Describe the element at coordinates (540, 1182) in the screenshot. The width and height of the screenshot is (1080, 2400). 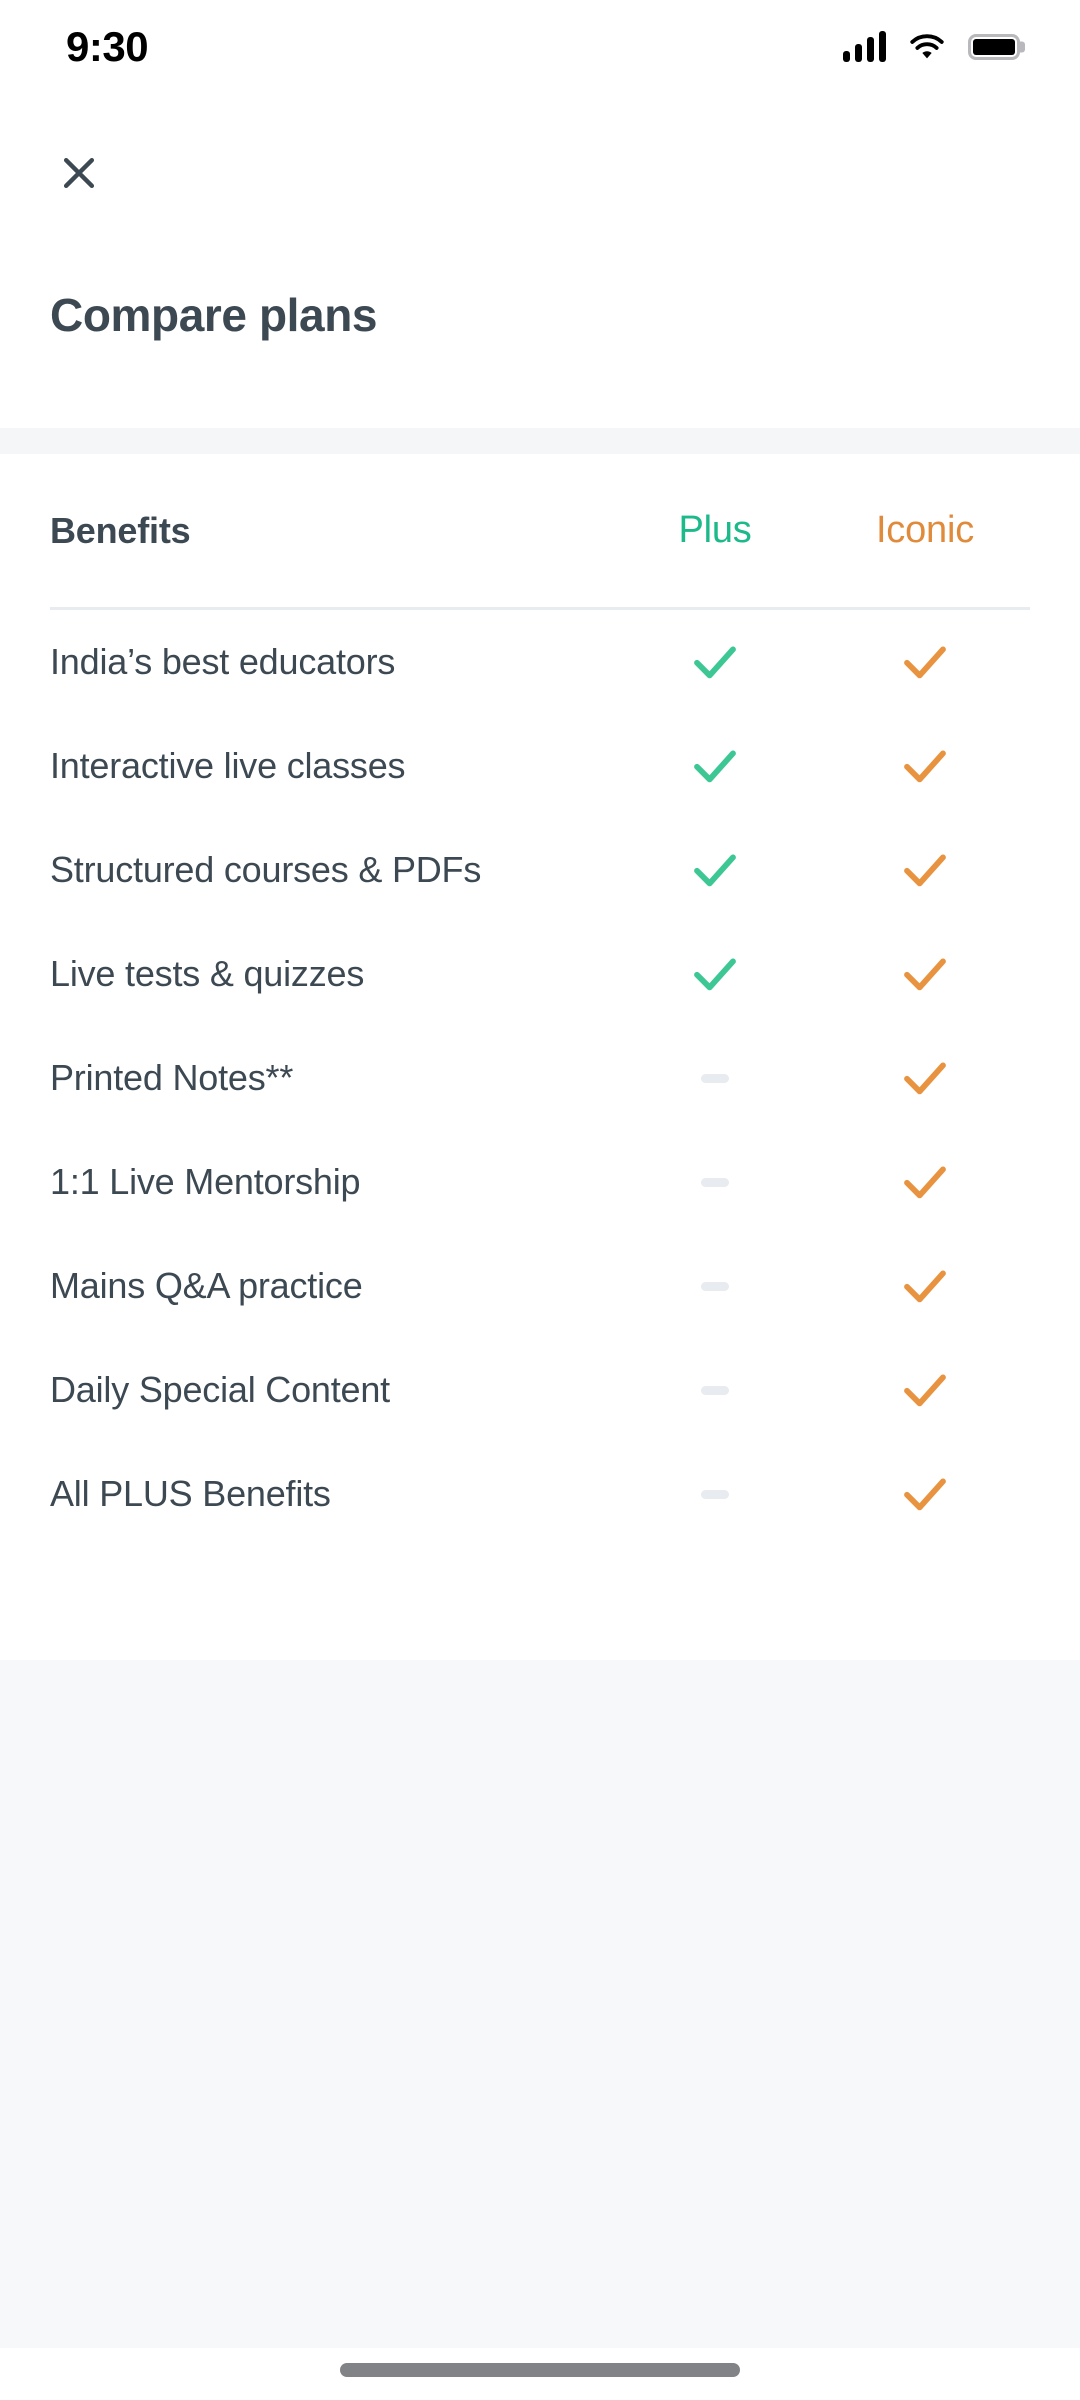
I see `table-row: 1:1 Live Mentorship` at that location.